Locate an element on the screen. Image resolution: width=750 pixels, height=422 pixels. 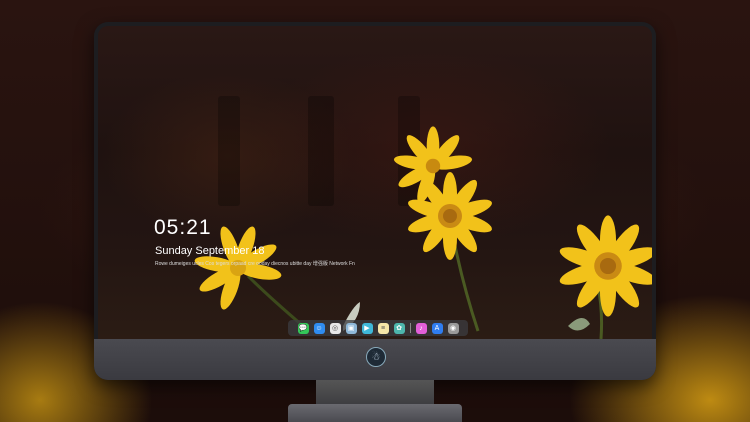
messages-icon: 💬 is located at coordinates (303, 328).